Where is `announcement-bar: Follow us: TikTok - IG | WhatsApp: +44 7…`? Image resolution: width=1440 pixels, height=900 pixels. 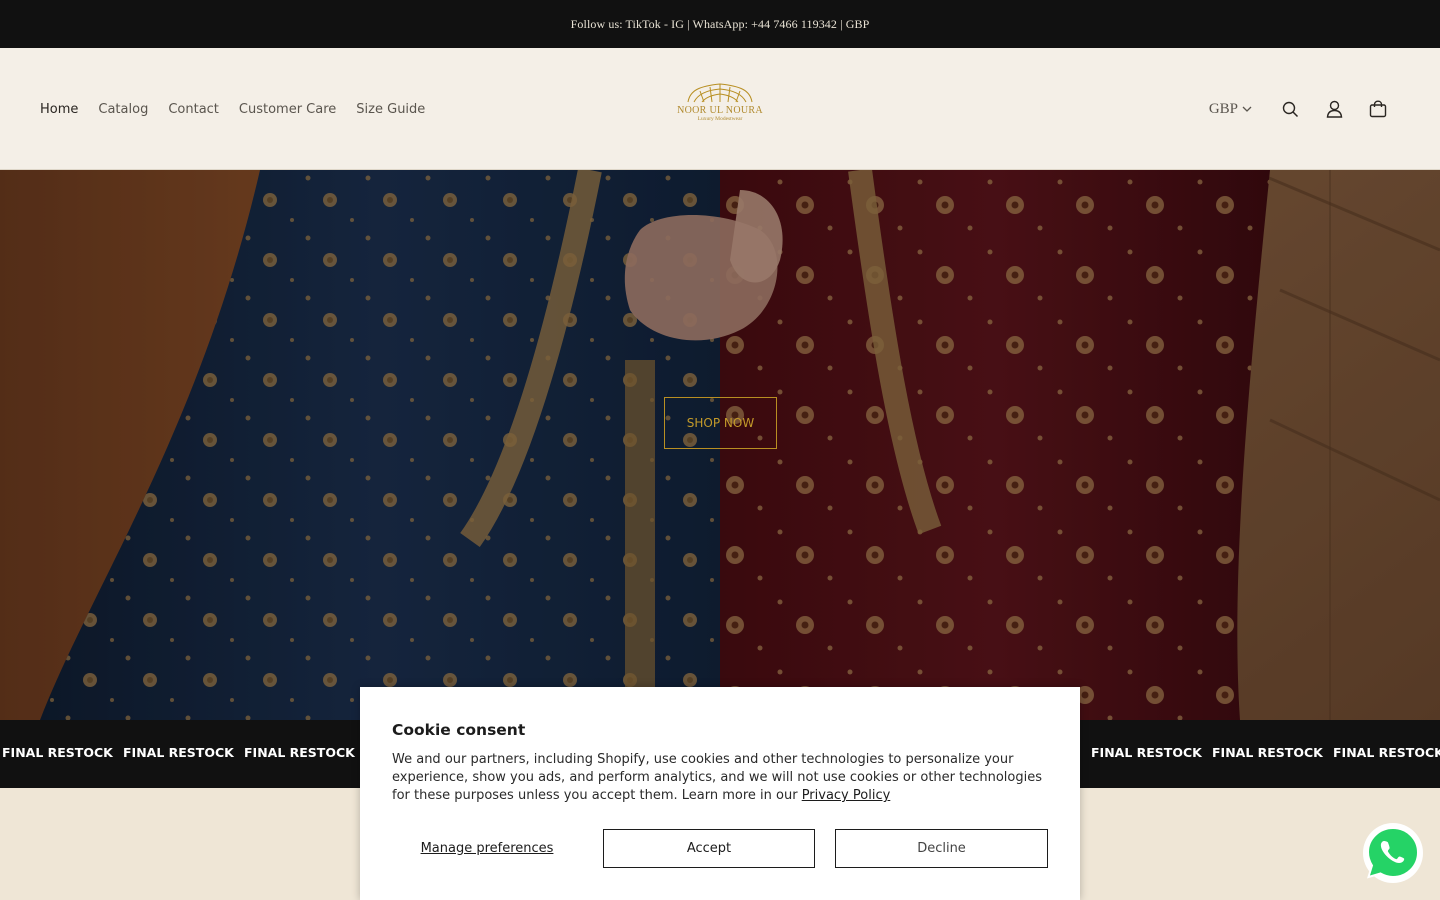 announcement-bar: Follow us: TikTok - IG | WhatsApp: +44 7… is located at coordinates (720, 24).